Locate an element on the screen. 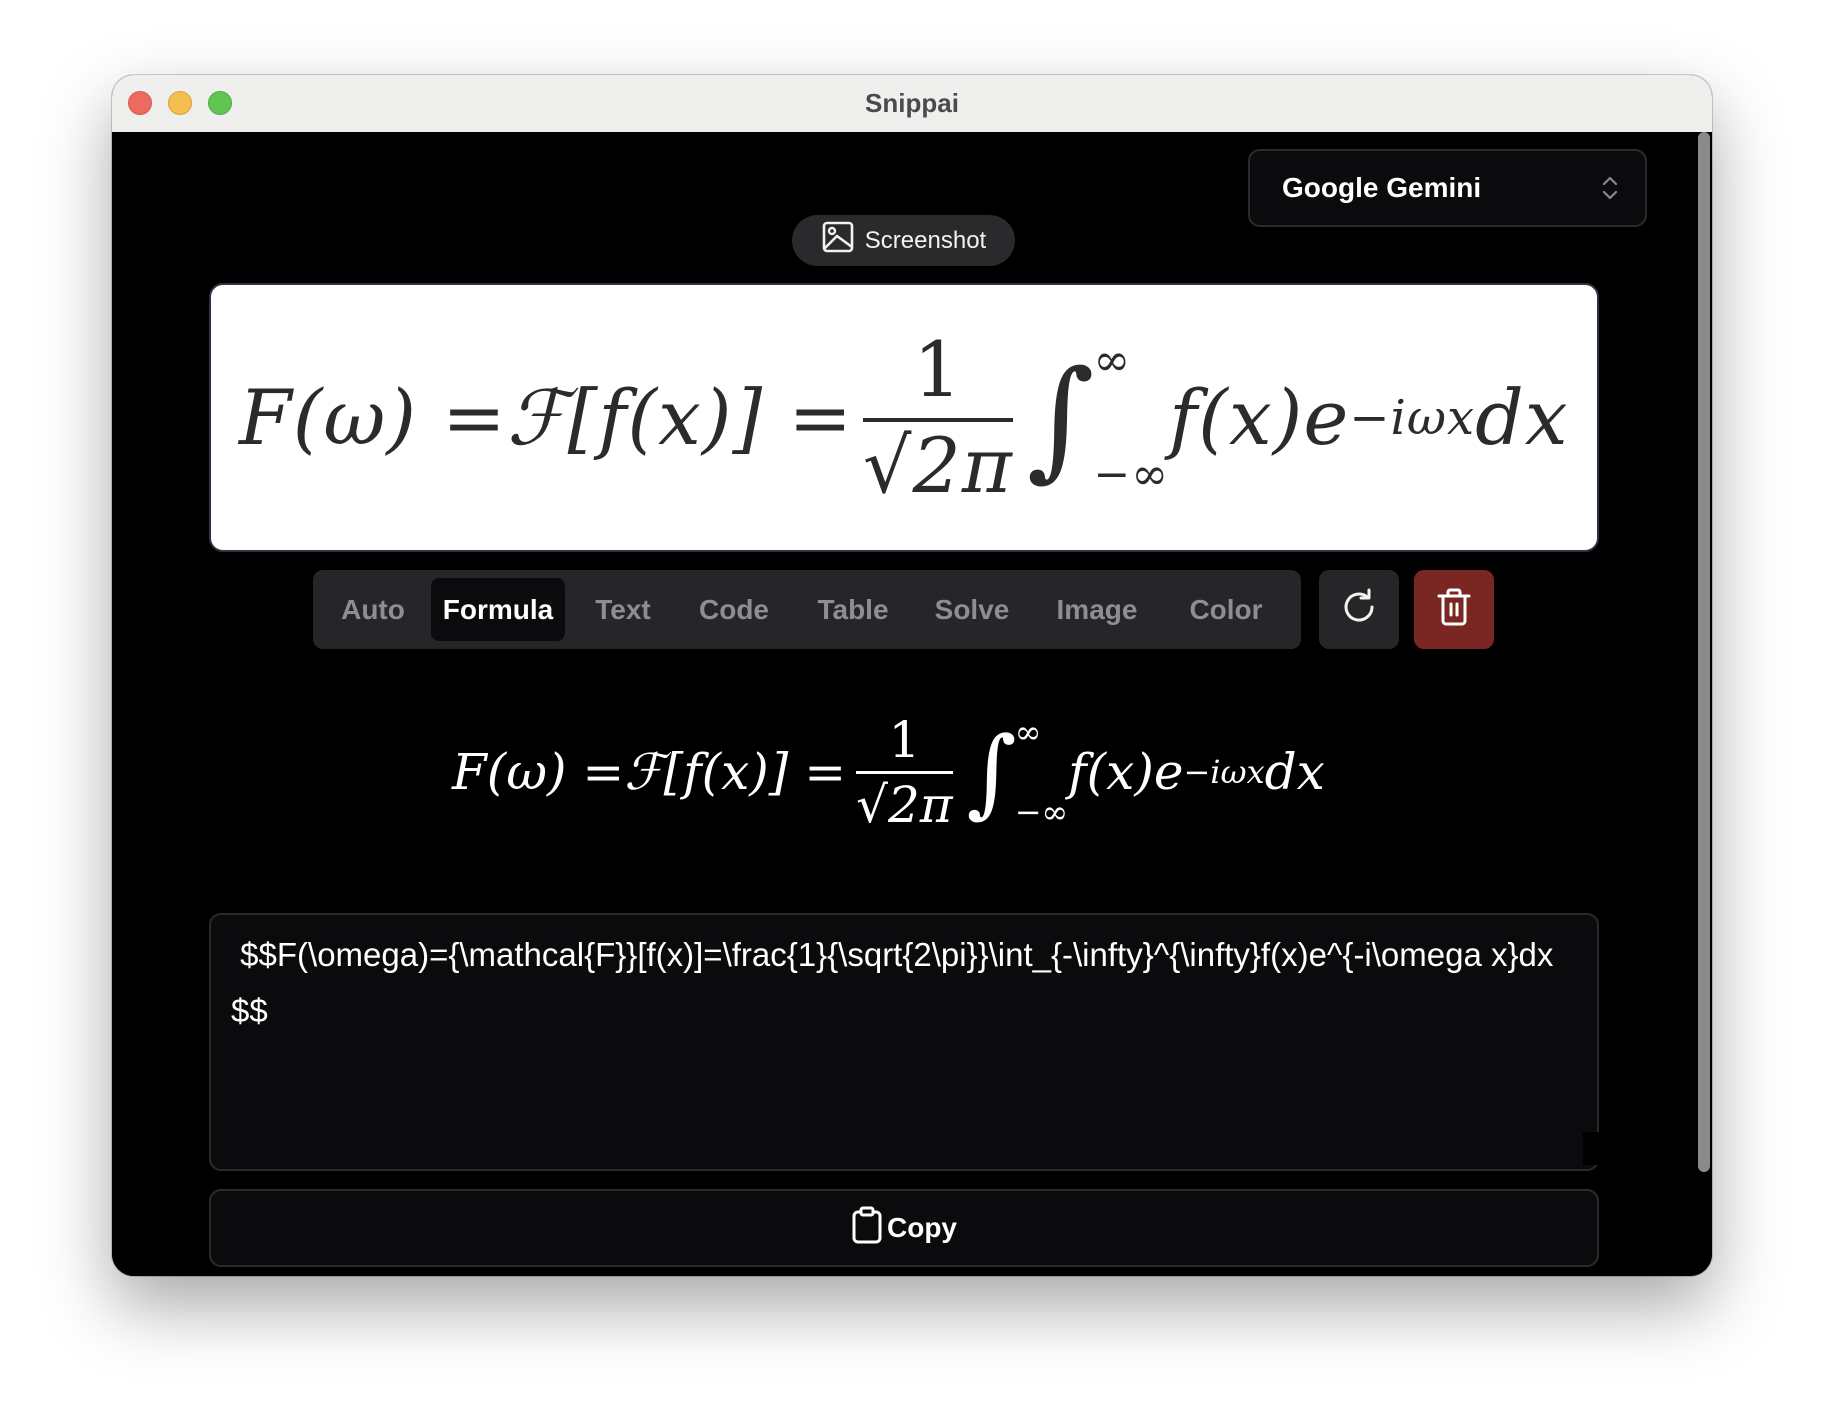 The width and height of the screenshot is (1824, 1424). rendered-denominator: √2π is located at coordinates (904, 802).